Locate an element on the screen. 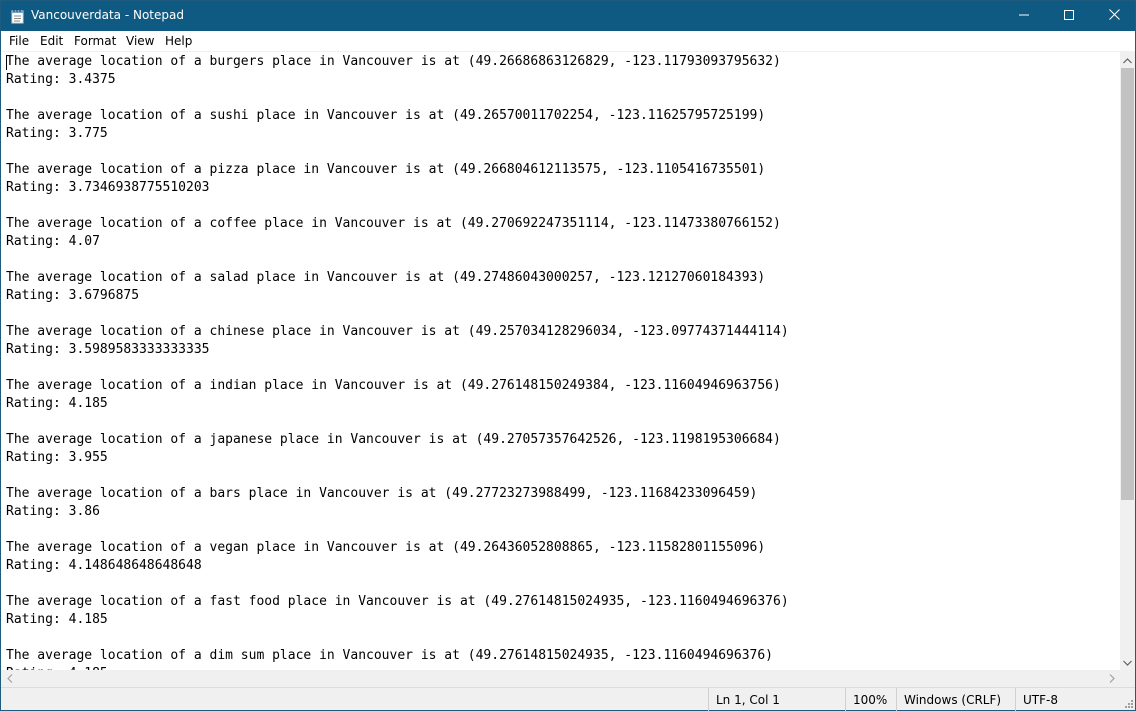 This screenshot has width=1136, height=711. scroll-up-button is located at coordinates (1127, 59).